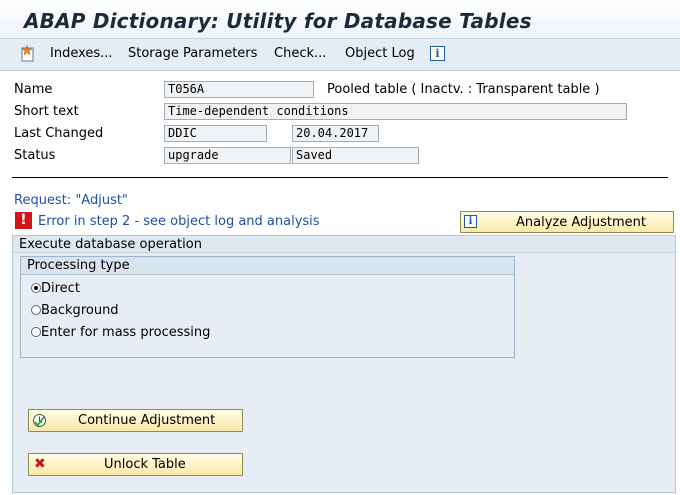 The width and height of the screenshot is (680, 495). What do you see at coordinates (80, 310) in the screenshot?
I see `radio-background-label: Background` at bounding box center [80, 310].